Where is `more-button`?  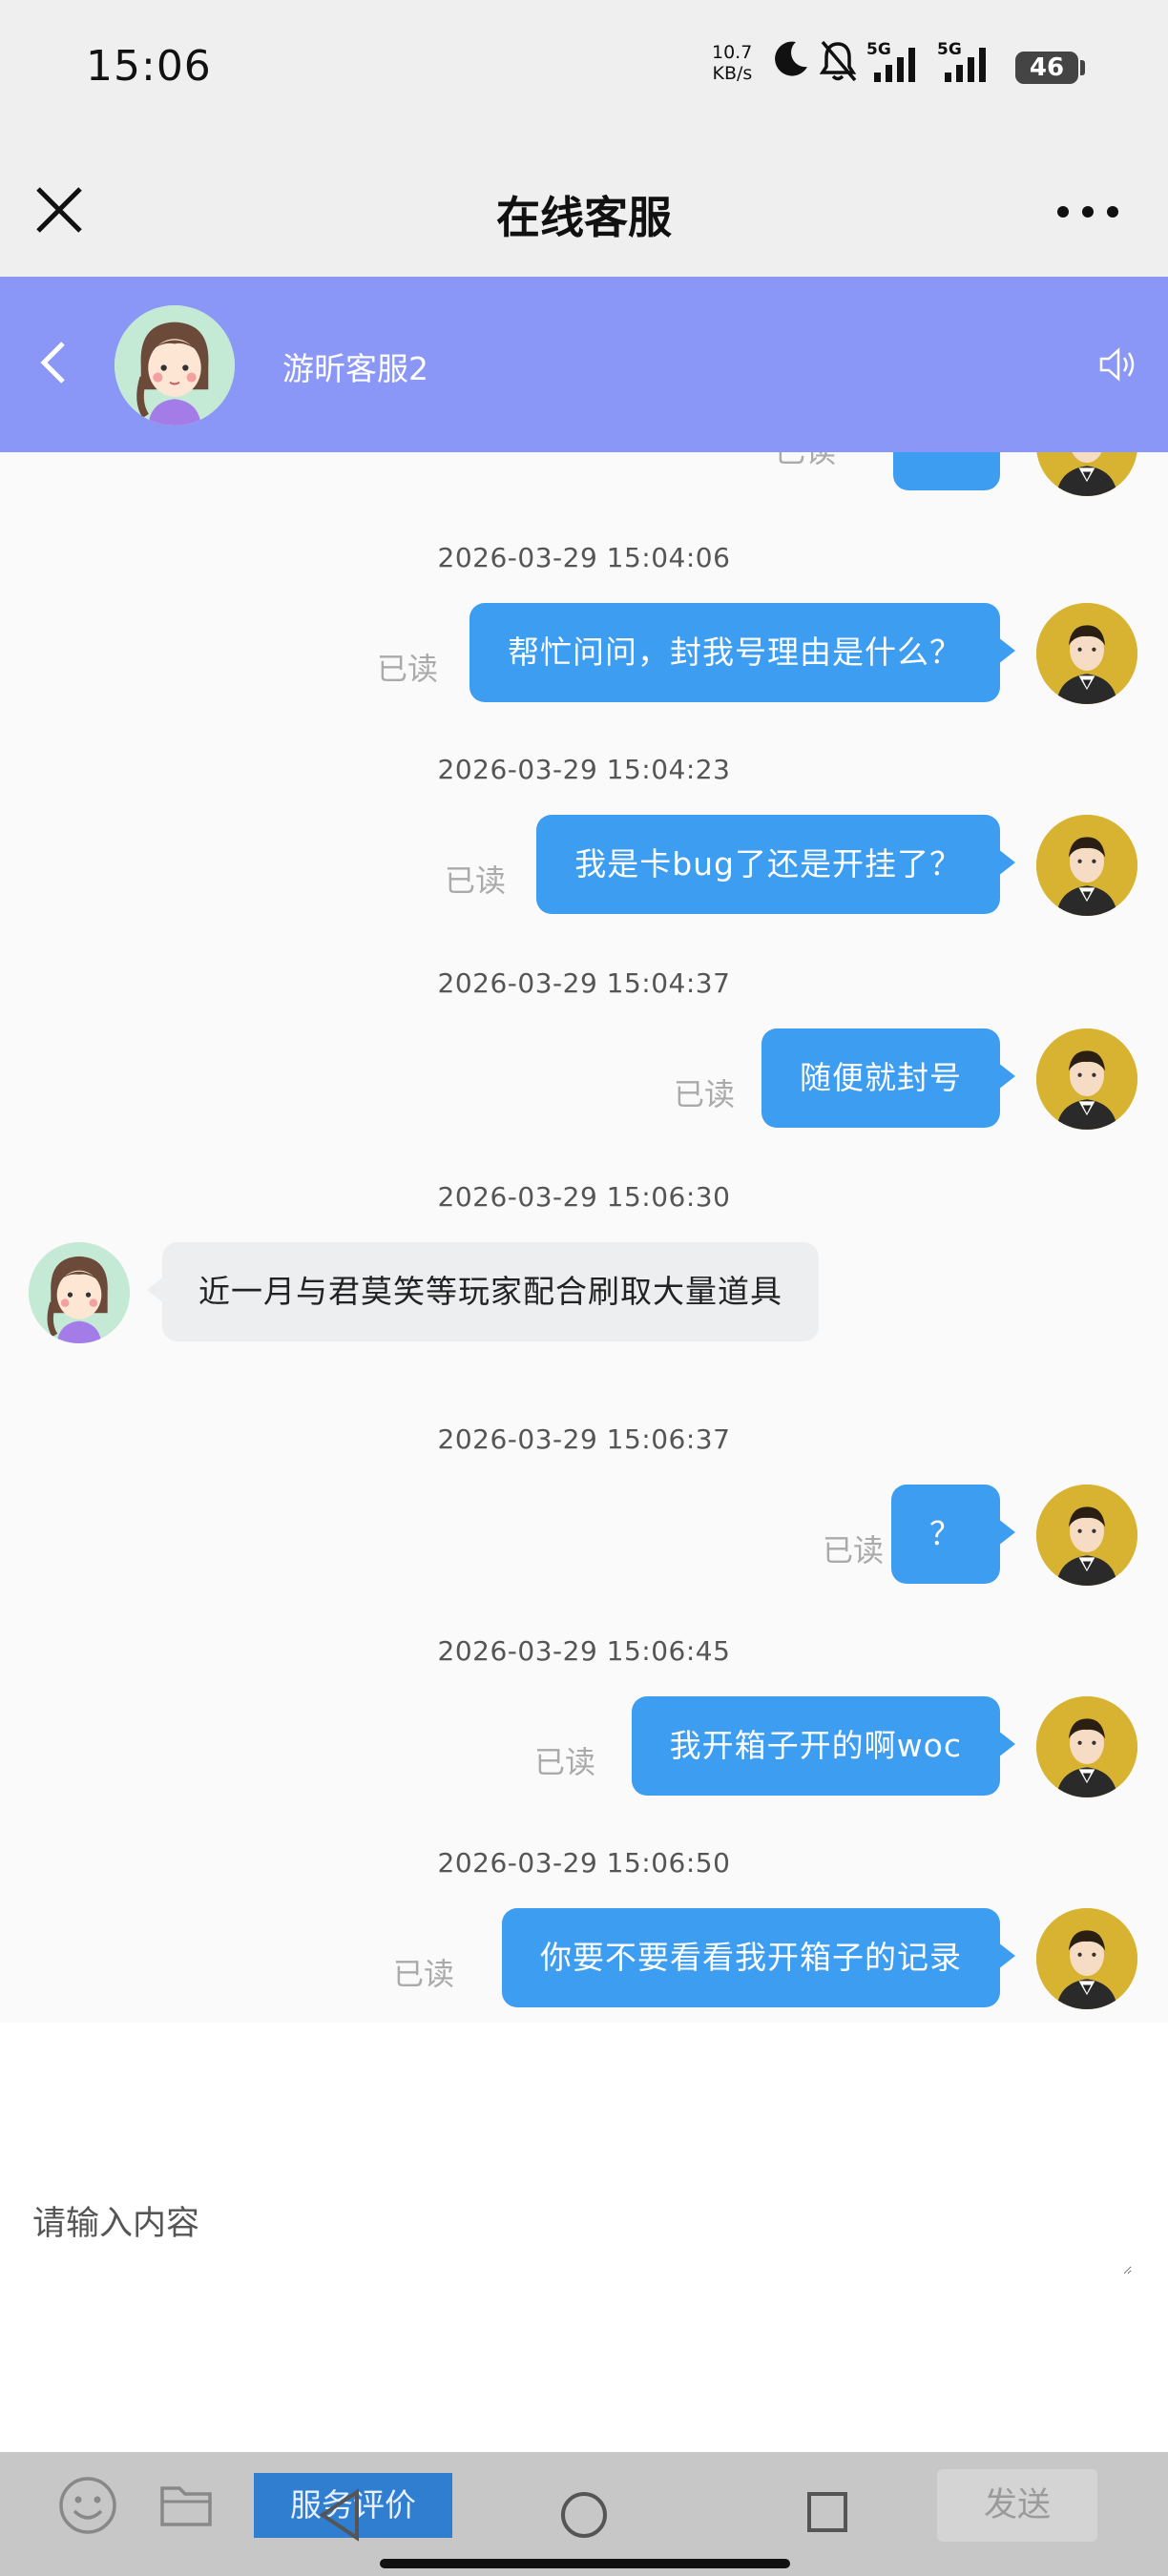
more-button is located at coordinates (1088, 211).